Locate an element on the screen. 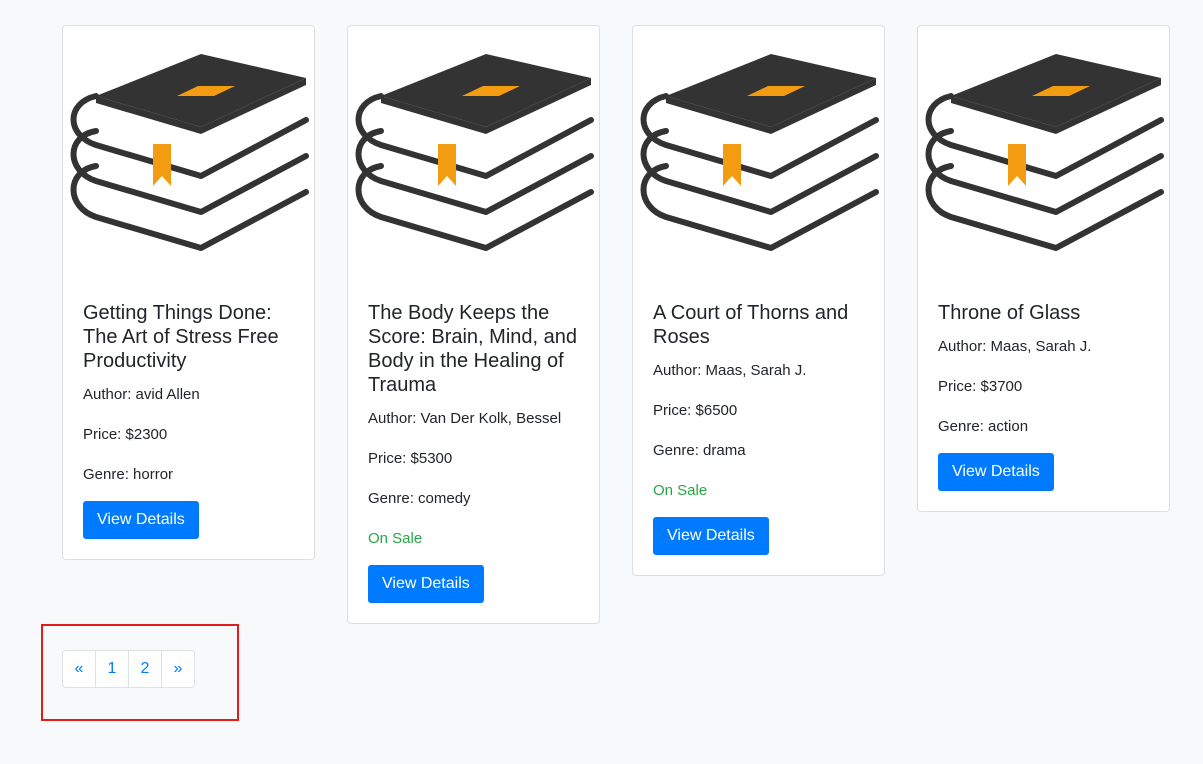  book-price: Price: $2300 is located at coordinates (125, 434).